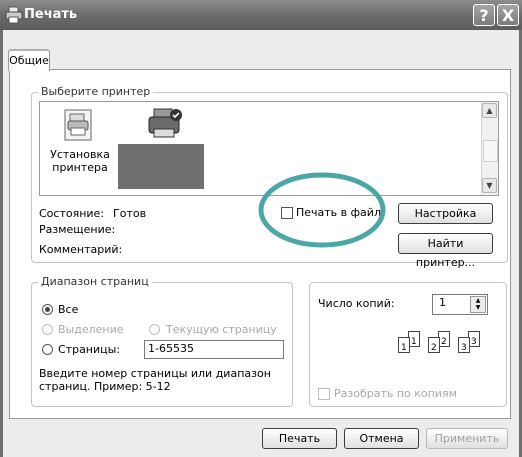  I want to click on print-to-file-checkbox, so click(287, 213).